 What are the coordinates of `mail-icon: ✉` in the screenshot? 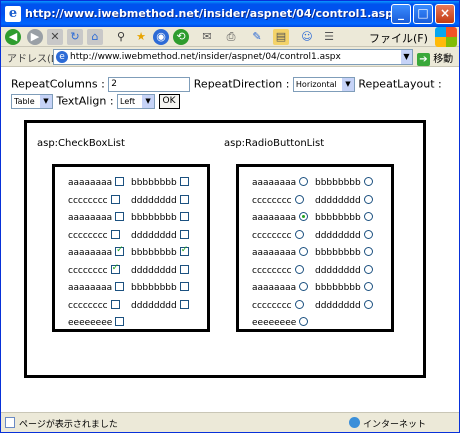 It's located at (207, 37).